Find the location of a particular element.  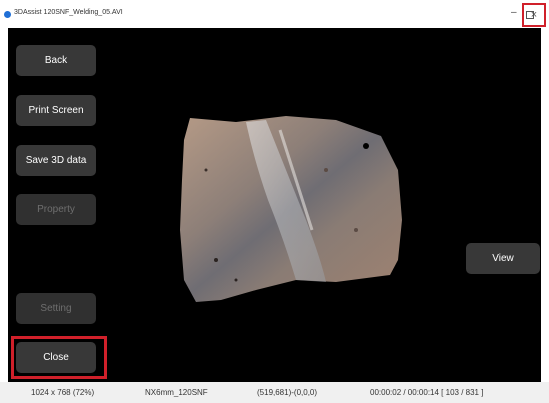

status-coordinates: (519,681)-(0,0,0) is located at coordinates (287, 392).